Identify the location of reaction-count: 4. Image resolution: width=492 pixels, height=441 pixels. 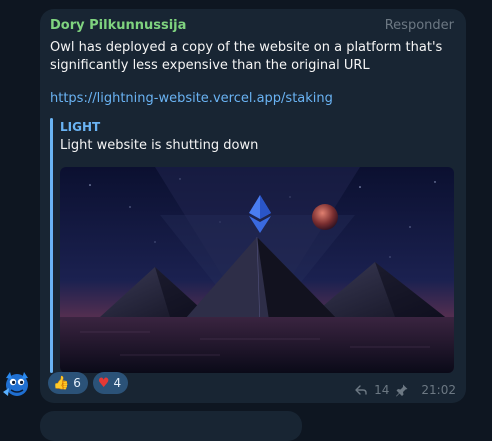
(117, 383).